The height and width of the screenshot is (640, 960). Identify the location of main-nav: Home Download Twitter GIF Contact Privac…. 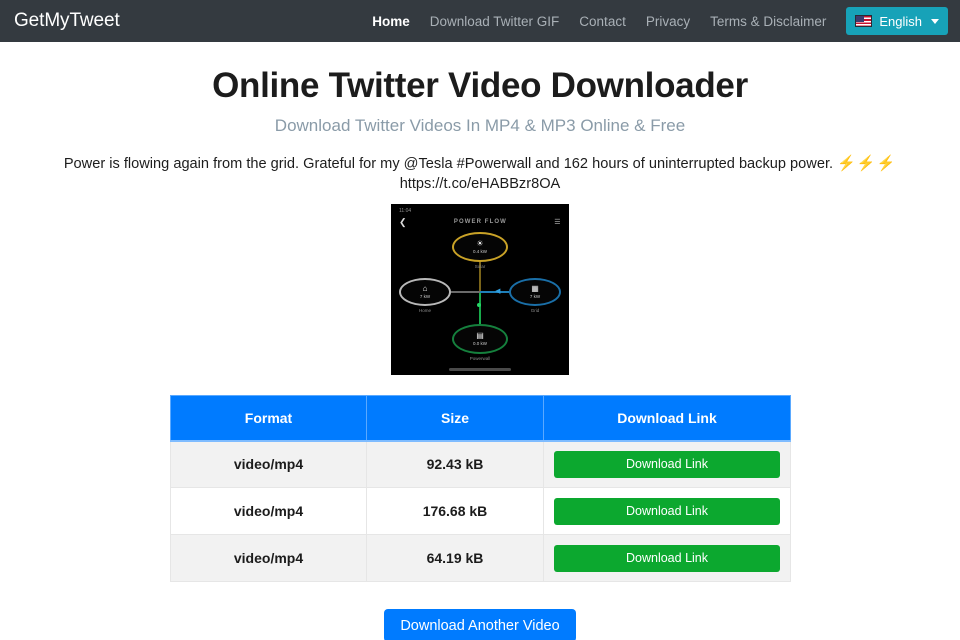
(655, 21).